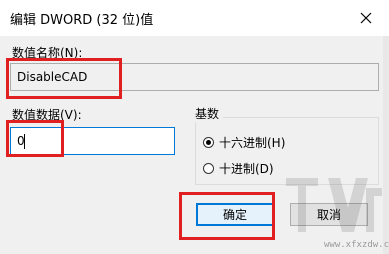  What do you see at coordinates (252, 143) in the screenshot?
I see `radio-hex-label: 十六进制(H)` at bounding box center [252, 143].